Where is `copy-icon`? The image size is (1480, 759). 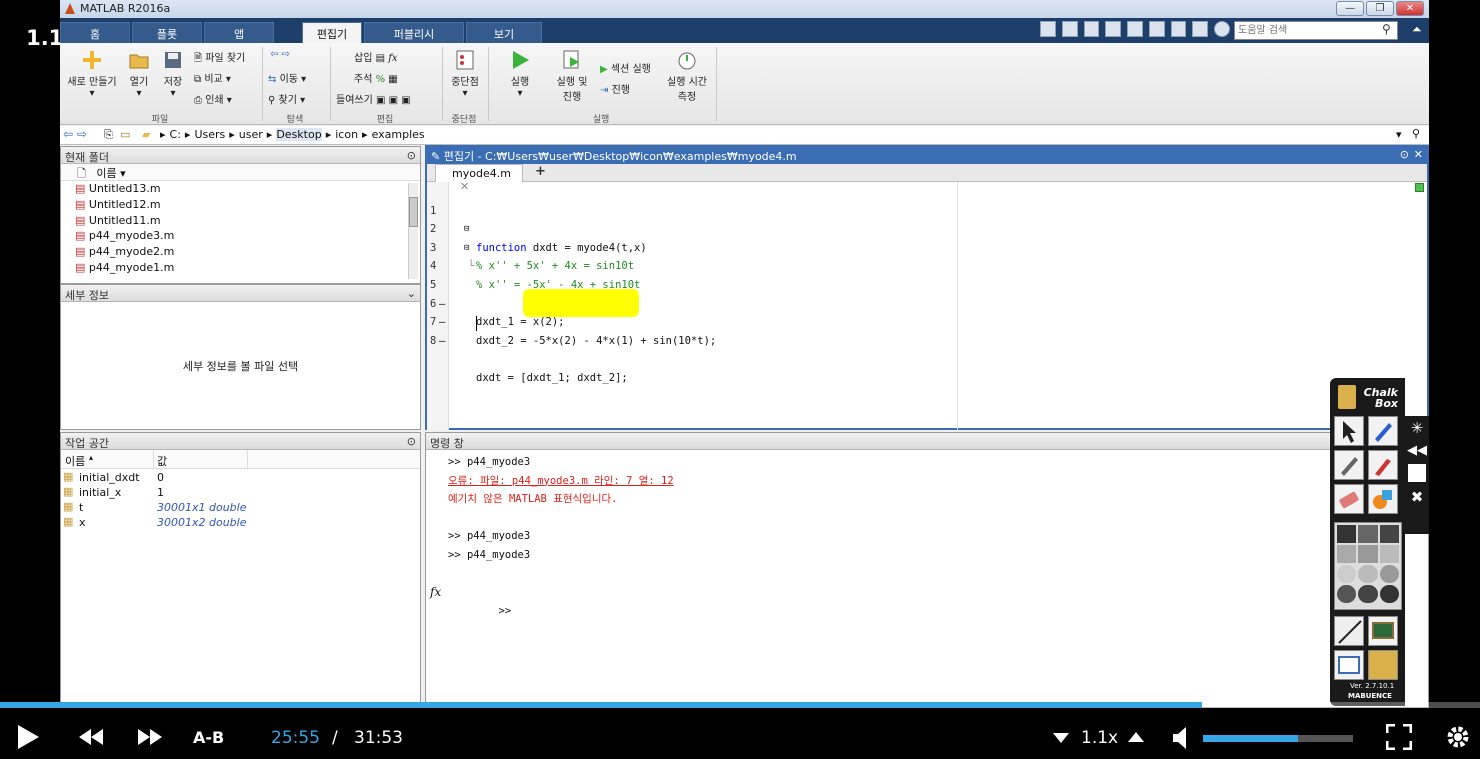 copy-icon is located at coordinates (1113, 29).